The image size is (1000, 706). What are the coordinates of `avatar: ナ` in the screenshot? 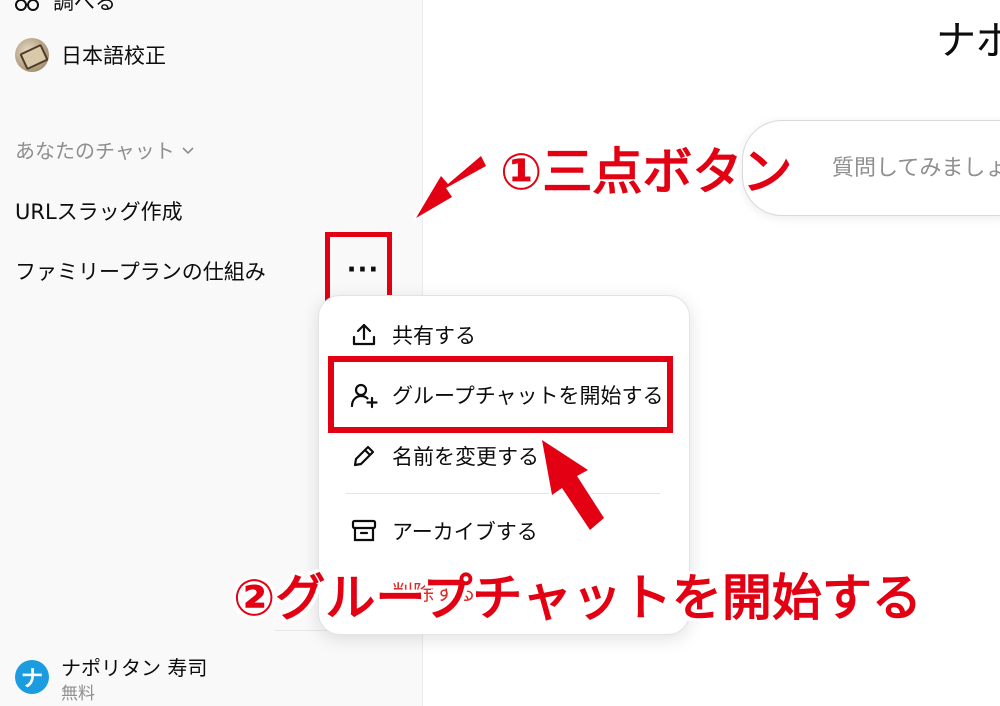 It's located at (32, 677).